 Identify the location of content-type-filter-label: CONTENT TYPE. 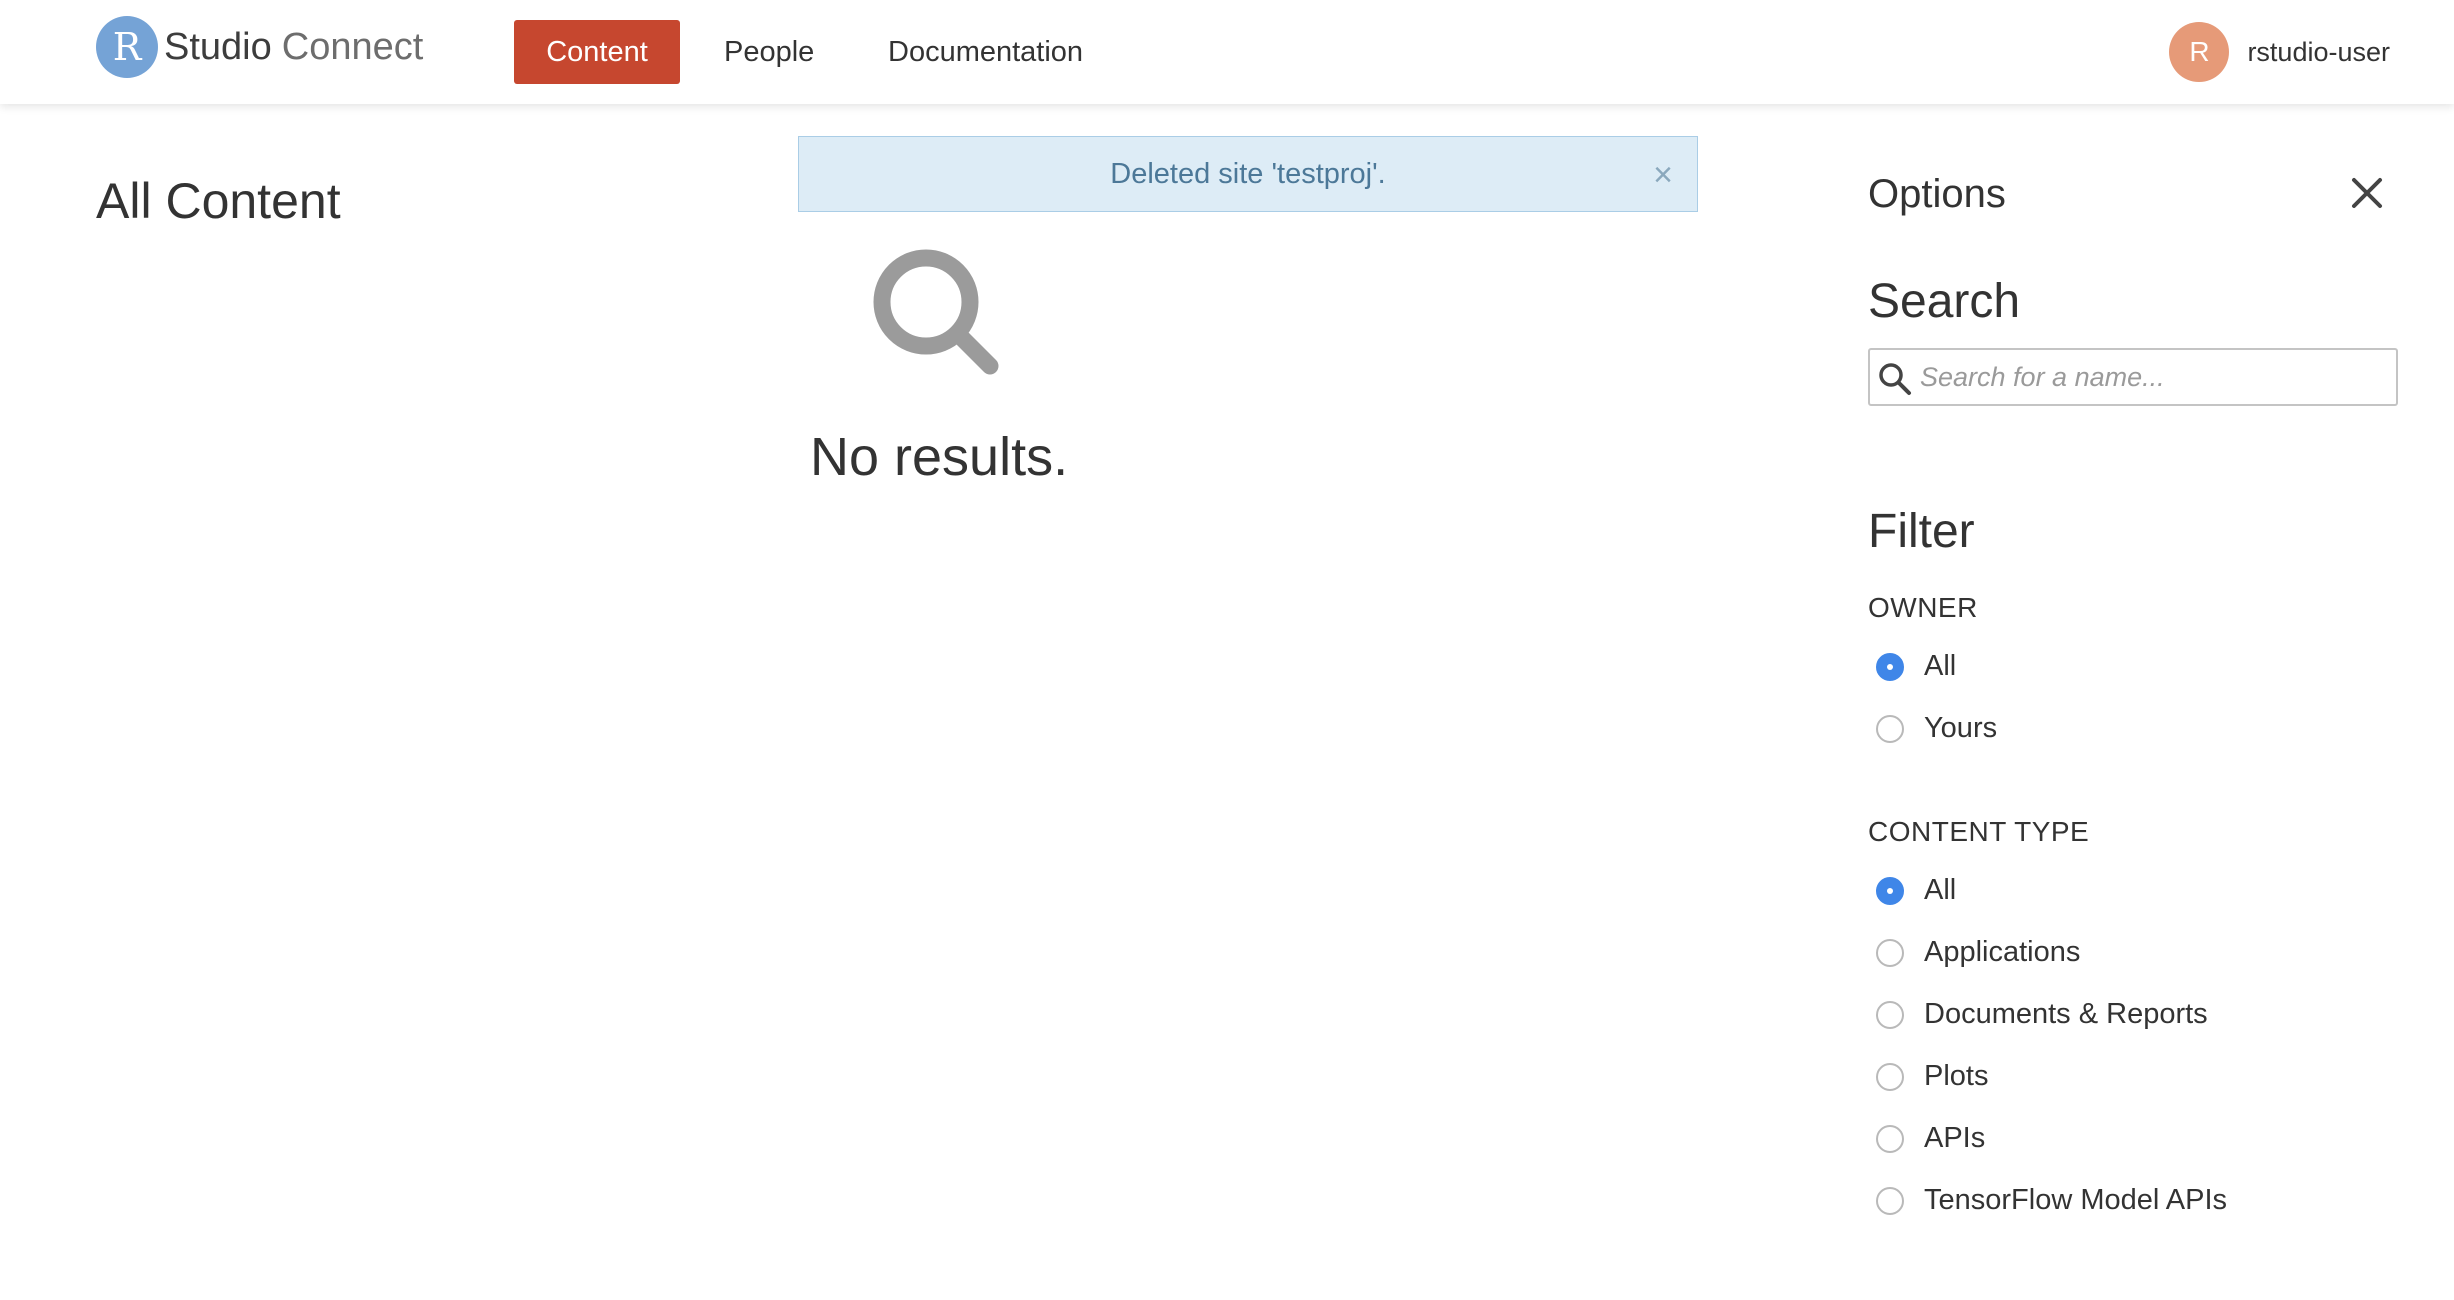
(1979, 831).